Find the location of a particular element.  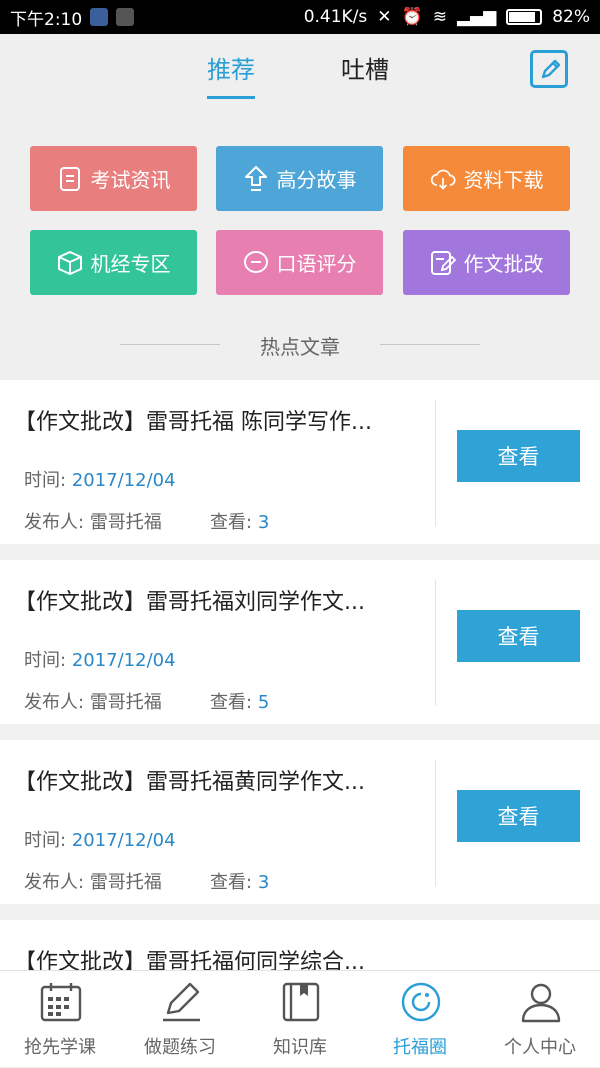

category-label: 考试资讯 is located at coordinates (130, 180).